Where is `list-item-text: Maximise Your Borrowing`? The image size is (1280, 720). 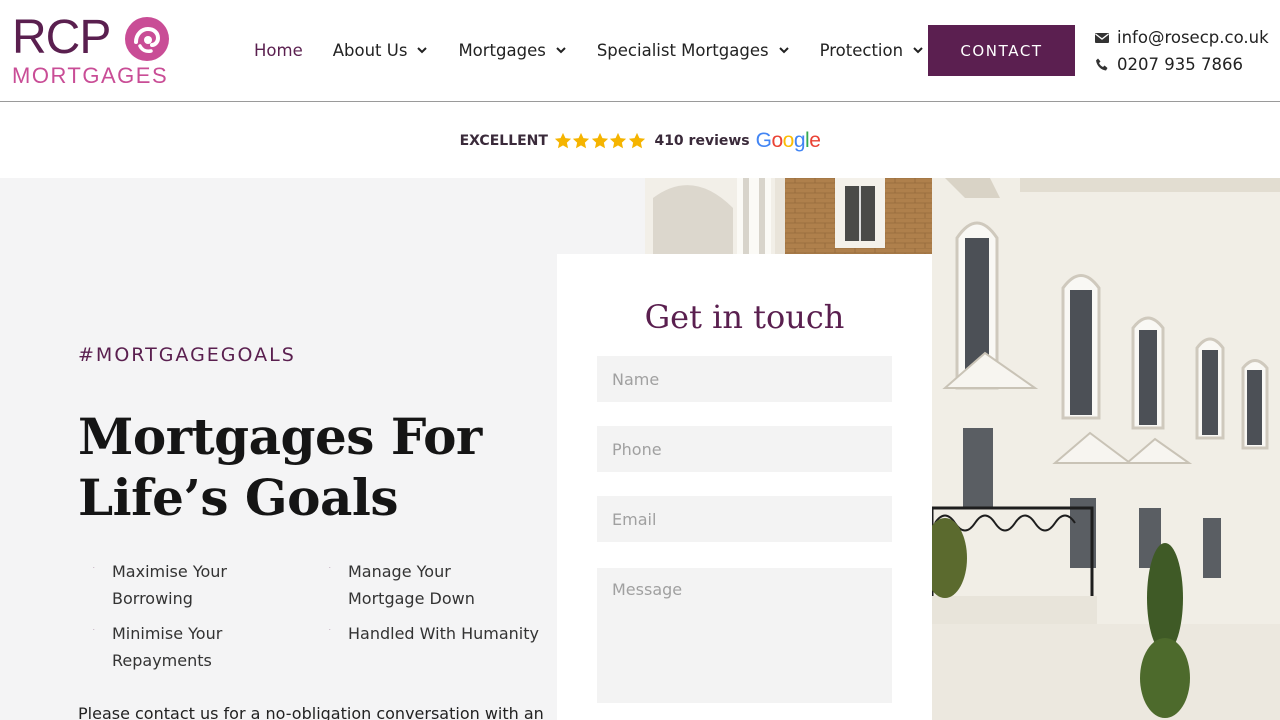 list-item-text: Maximise Your Borrowing is located at coordinates (169, 585).